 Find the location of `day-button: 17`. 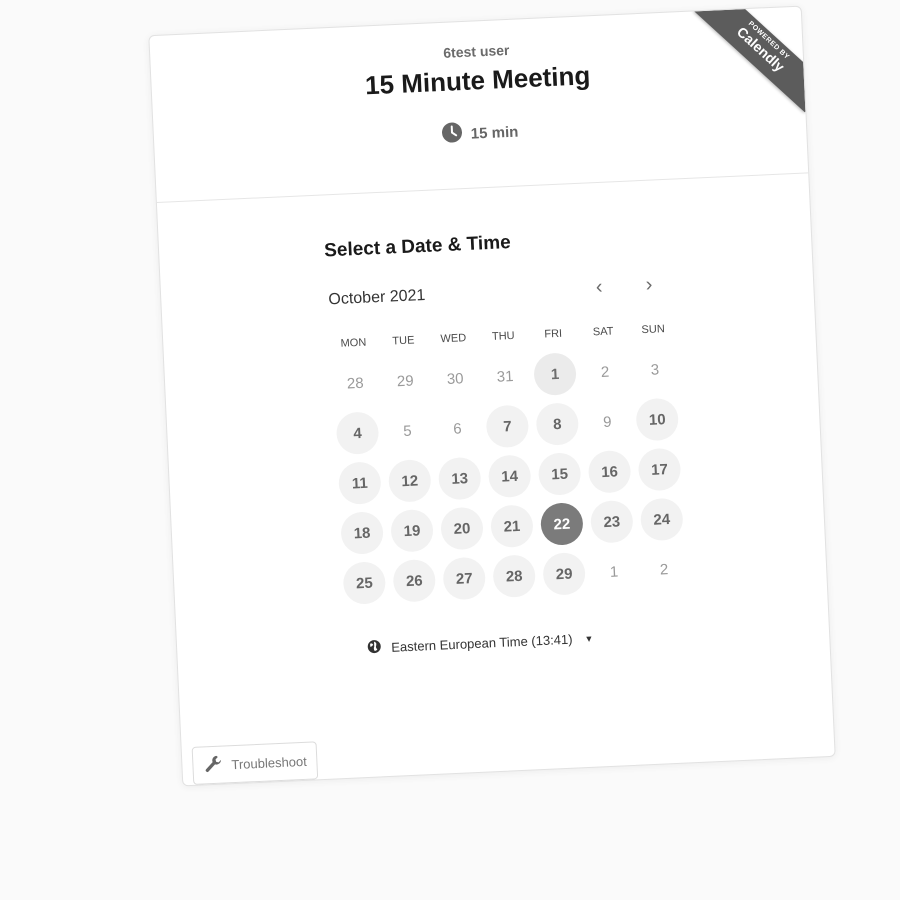

day-button: 17 is located at coordinates (659, 469).